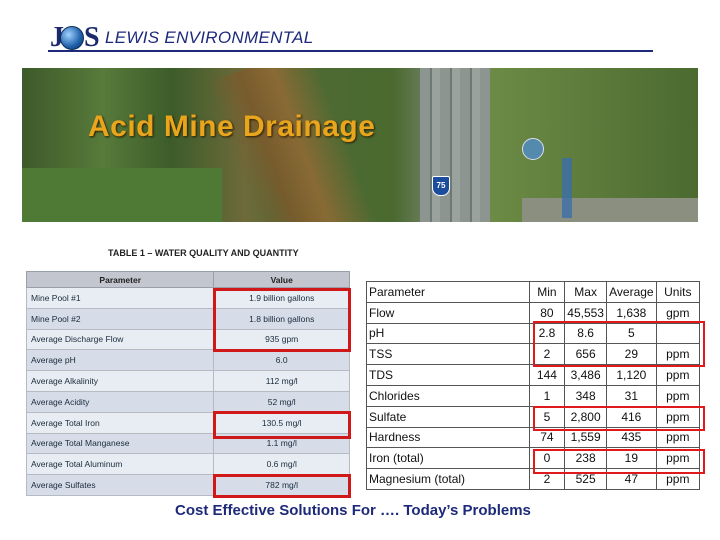 The image size is (720, 540). I want to click on banner-title: Acid Mine Drainage, so click(232, 126).